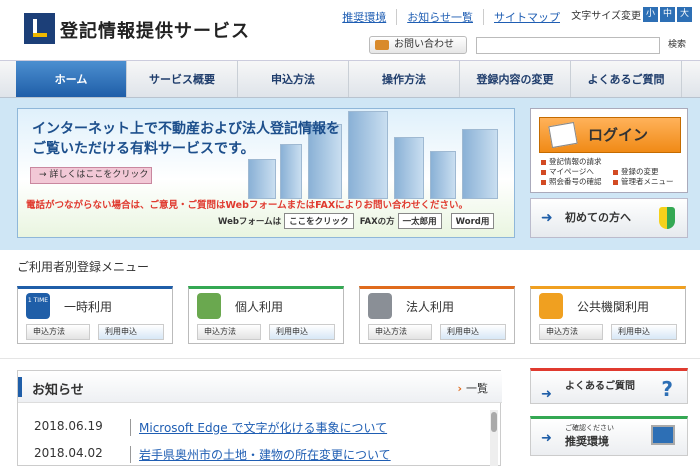 The image size is (700, 466). What do you see at coordinates (568, 45) in the screenshot?
I see `search-input` at bounding box center [568, 45].